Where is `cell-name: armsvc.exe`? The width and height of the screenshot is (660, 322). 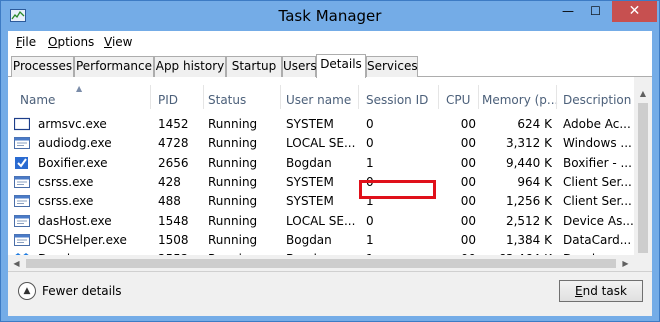 cell-name: armsvc.exe is located at coordinates (72, 124).